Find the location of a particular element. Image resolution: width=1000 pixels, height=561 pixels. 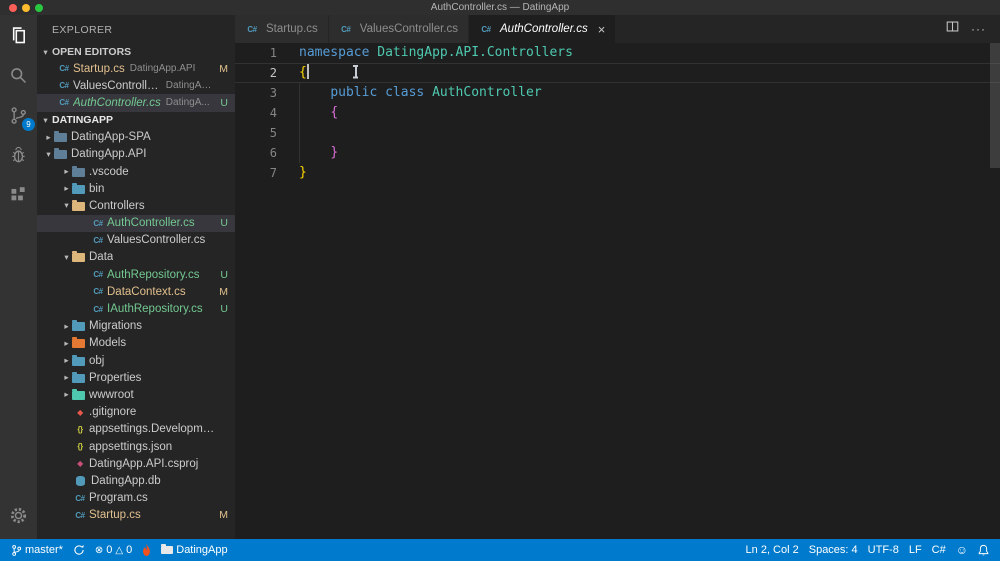

editor-tab: C# AuthController.cs × is located at coordinates (543, 29).